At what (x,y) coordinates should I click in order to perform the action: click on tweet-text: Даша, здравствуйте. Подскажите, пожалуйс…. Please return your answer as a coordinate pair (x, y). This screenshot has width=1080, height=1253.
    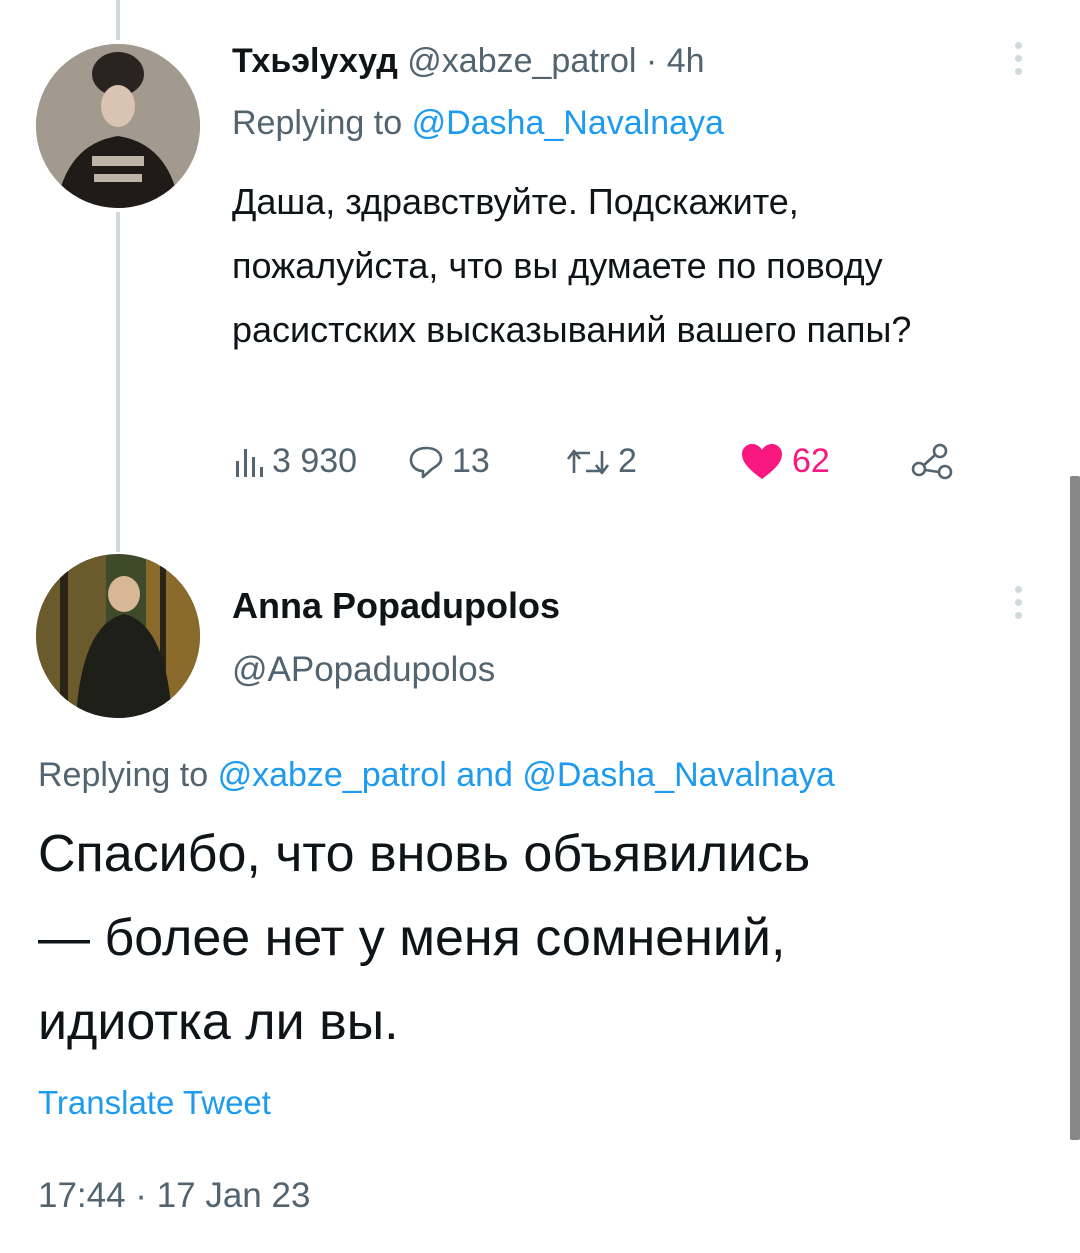
    Looking at the image, I should click on (572, 265).